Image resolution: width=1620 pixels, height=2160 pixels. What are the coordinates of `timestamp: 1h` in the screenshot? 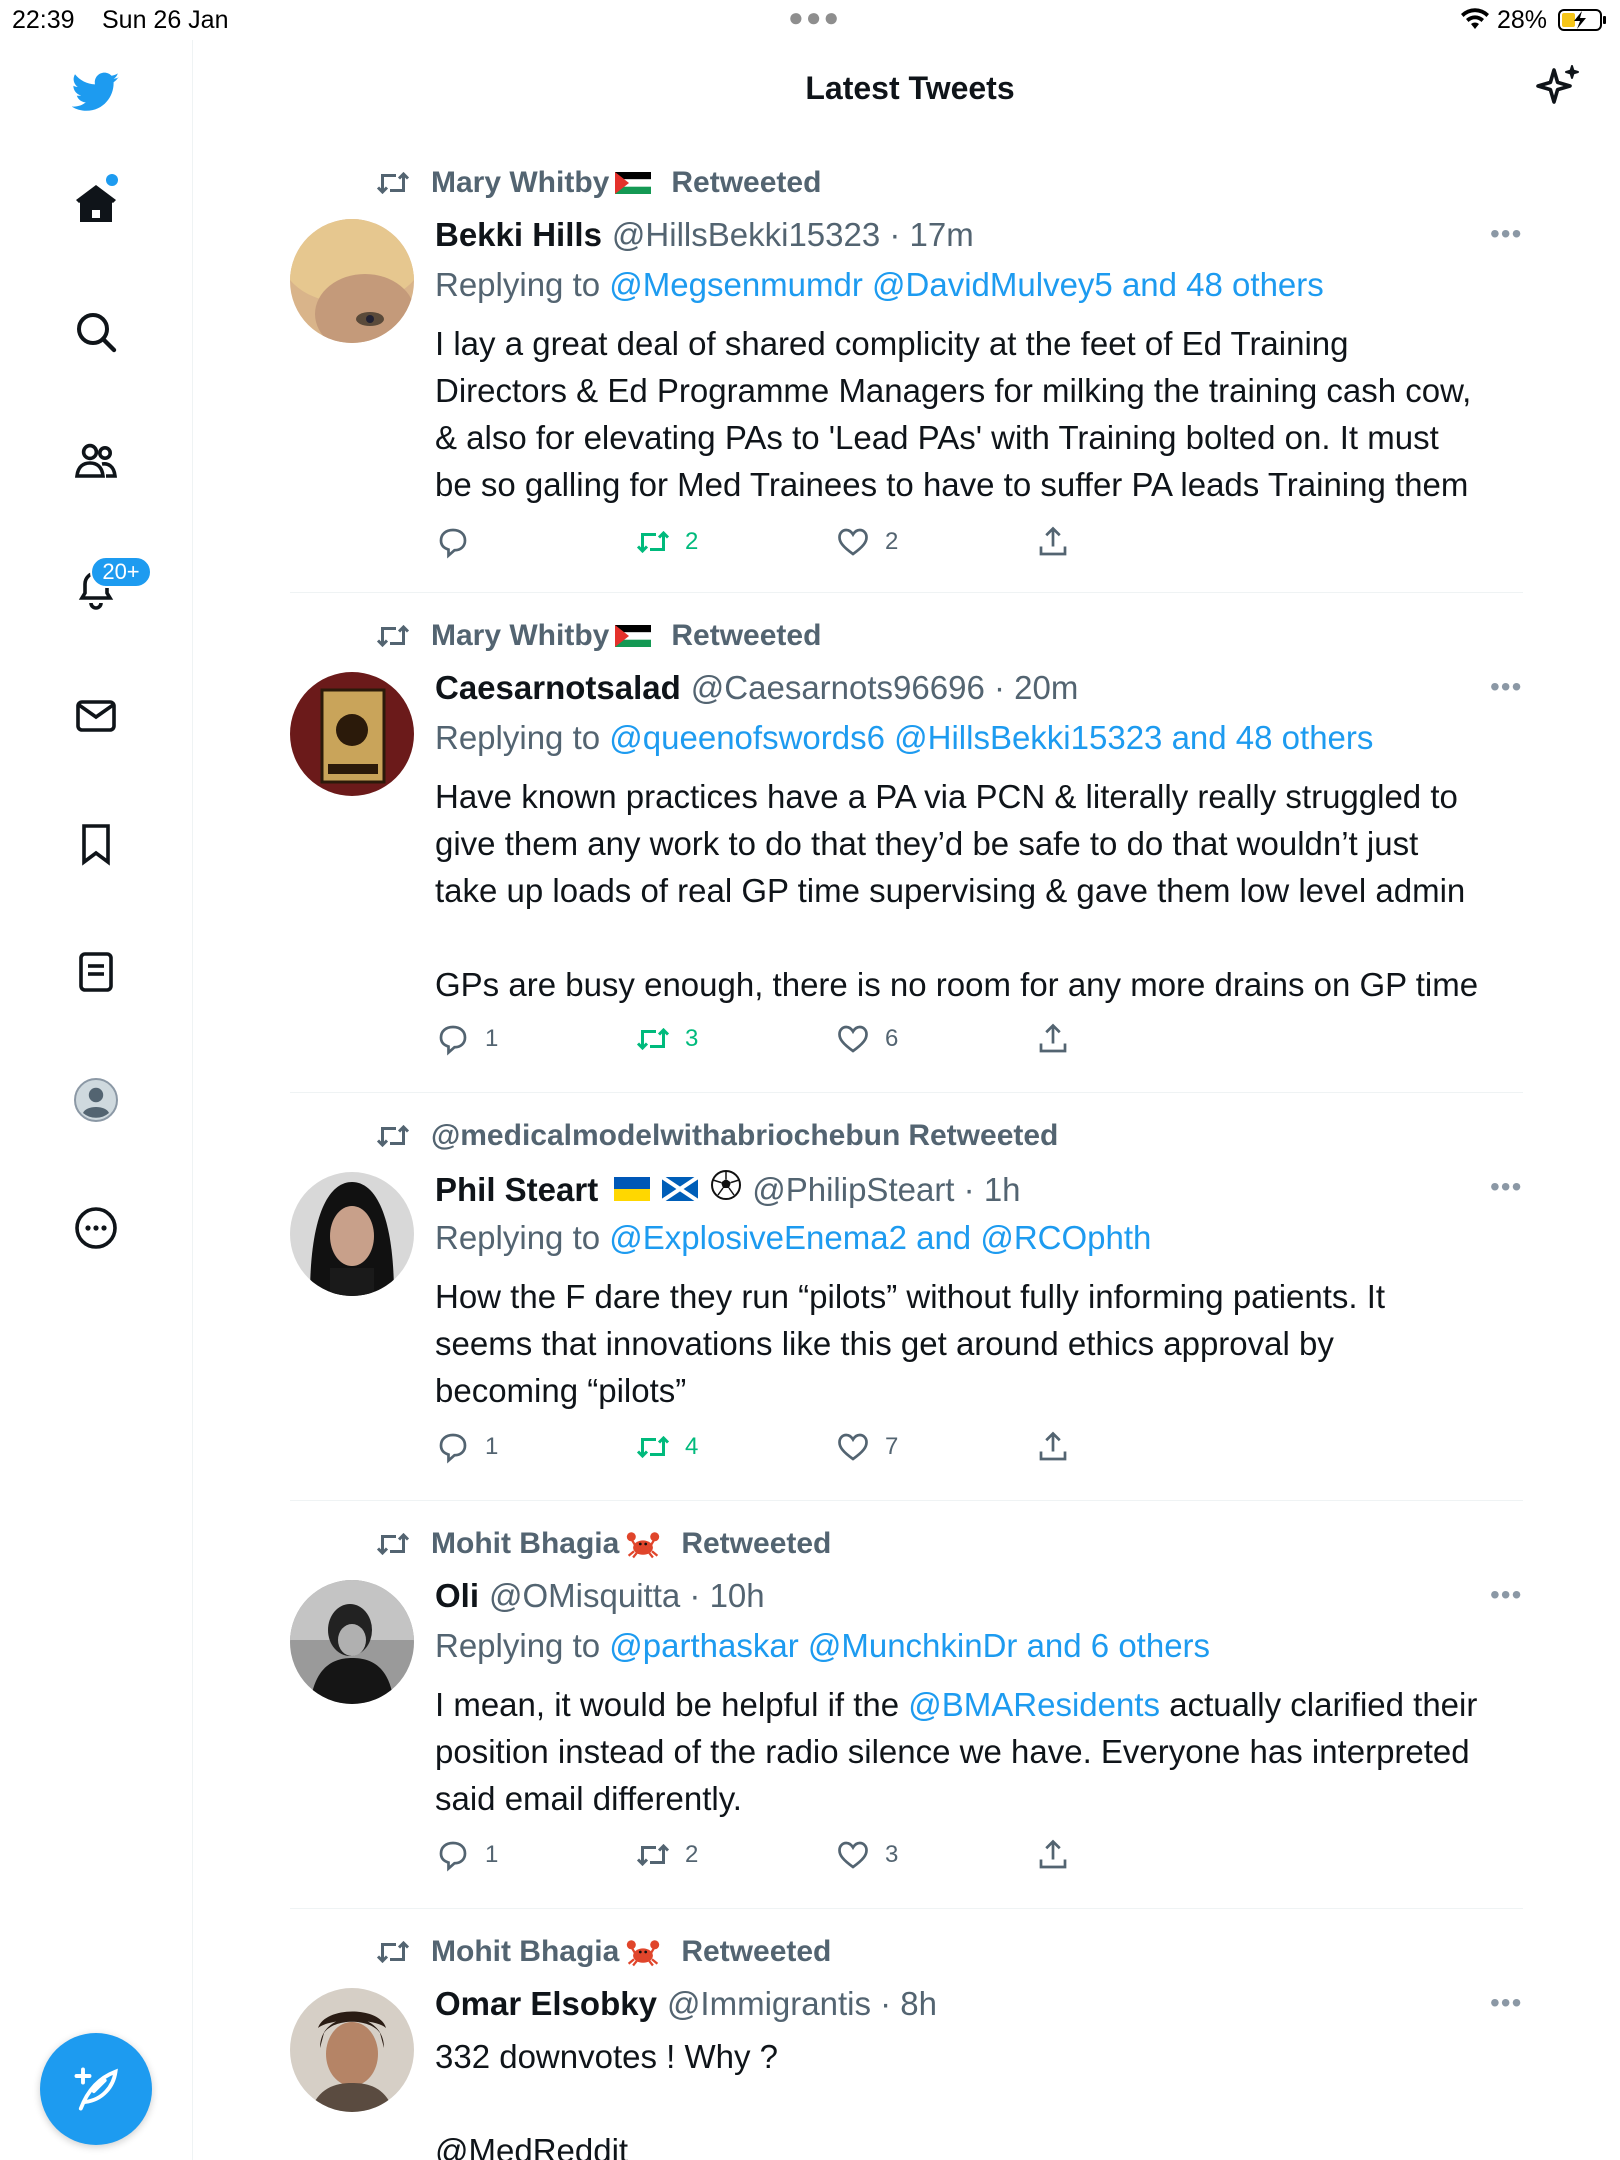 It's located at (1002, 1190).